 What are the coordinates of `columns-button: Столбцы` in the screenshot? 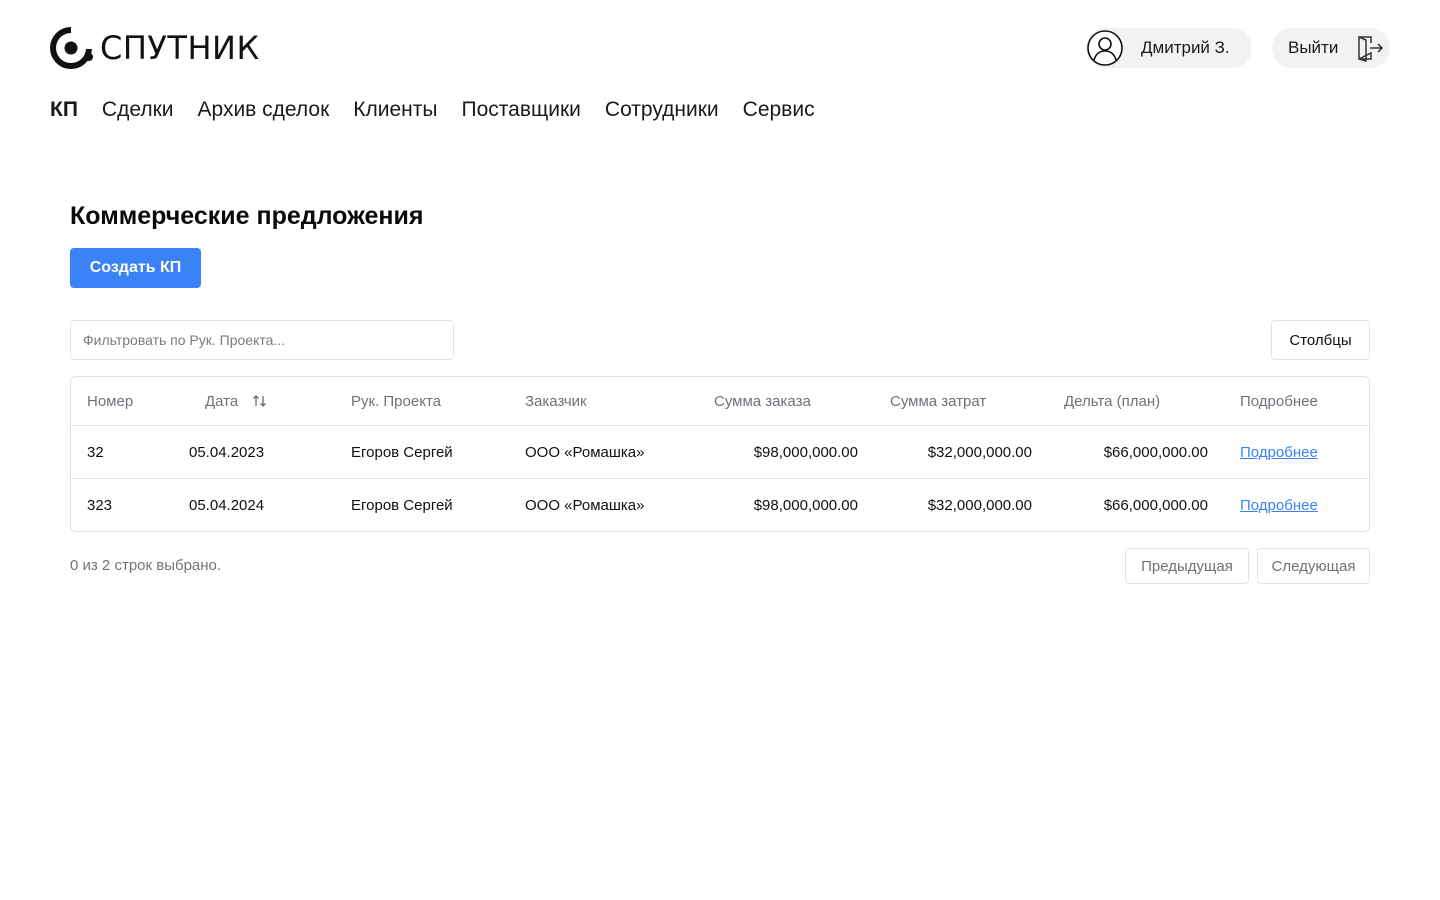 It's located at (1320, 340).